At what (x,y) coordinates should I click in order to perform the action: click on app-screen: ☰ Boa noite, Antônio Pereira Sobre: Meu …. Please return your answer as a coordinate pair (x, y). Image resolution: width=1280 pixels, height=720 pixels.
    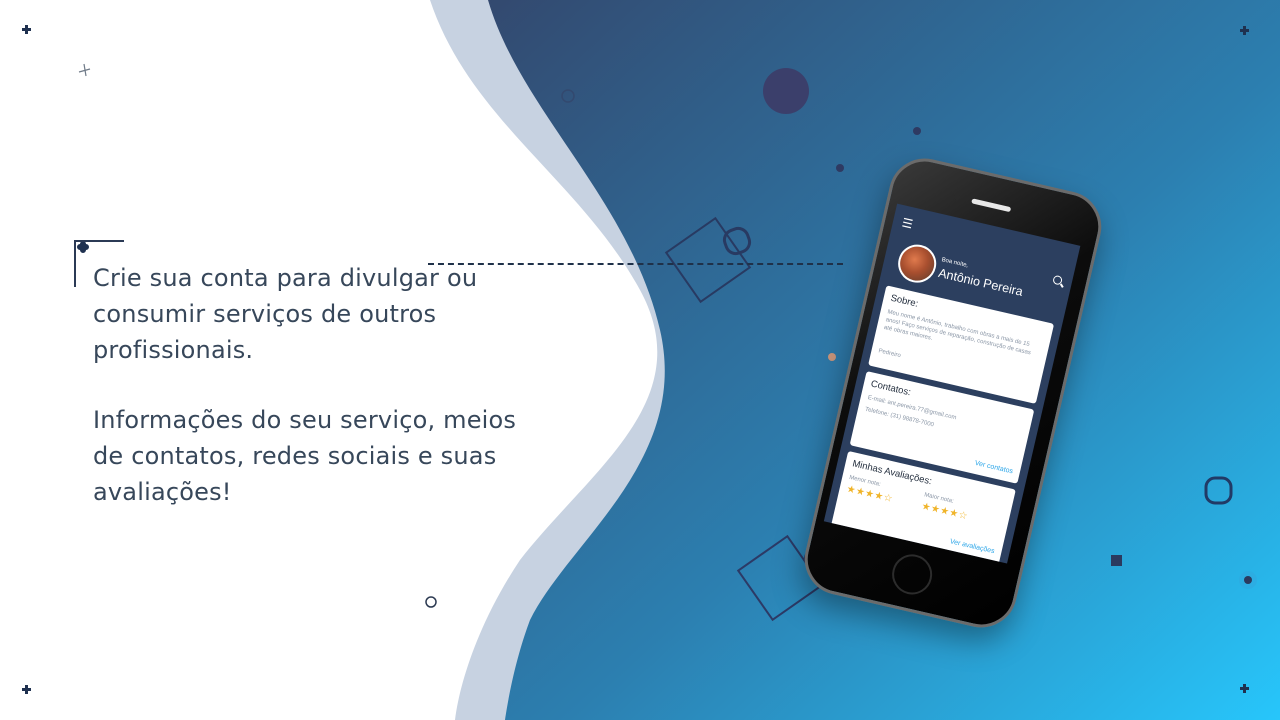
    Looking at the image, I should click on (952, 383).